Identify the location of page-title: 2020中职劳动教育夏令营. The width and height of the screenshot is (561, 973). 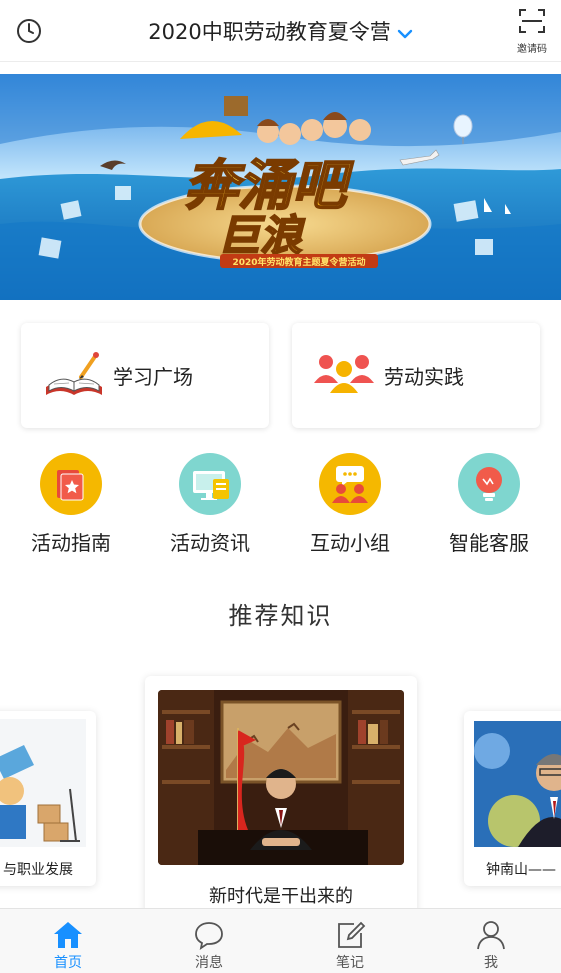
(269, 32).